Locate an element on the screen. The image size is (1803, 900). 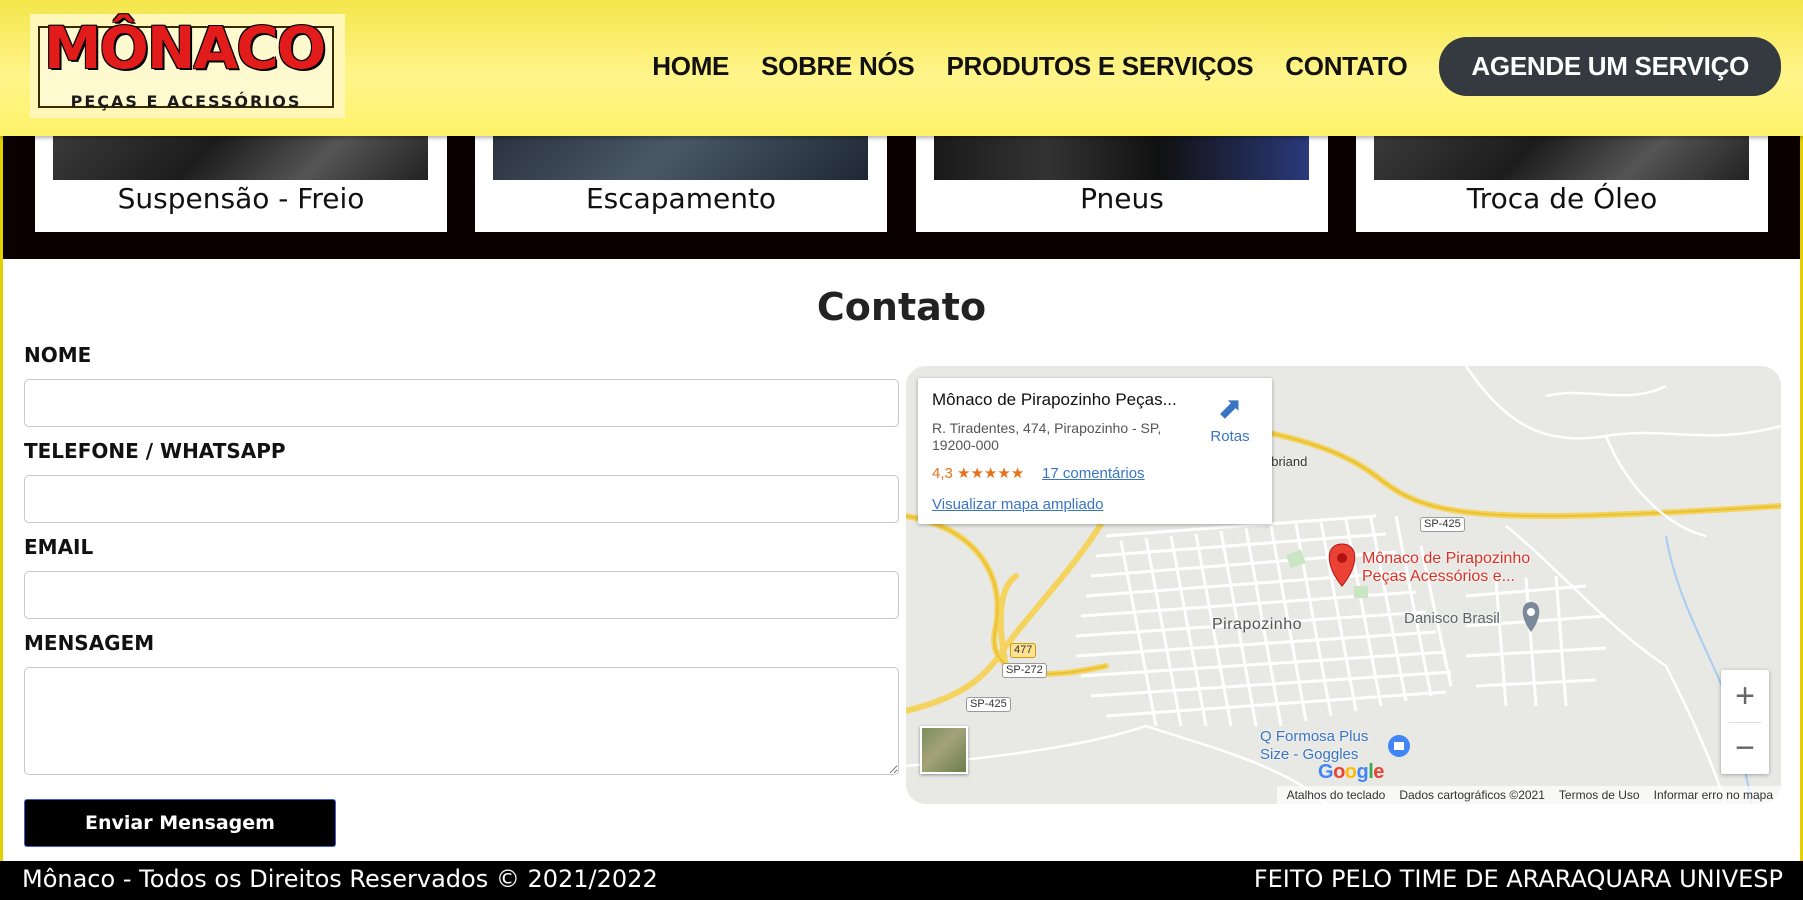
service-label: Troca de Óleo is located at coordinates (1562, 198).